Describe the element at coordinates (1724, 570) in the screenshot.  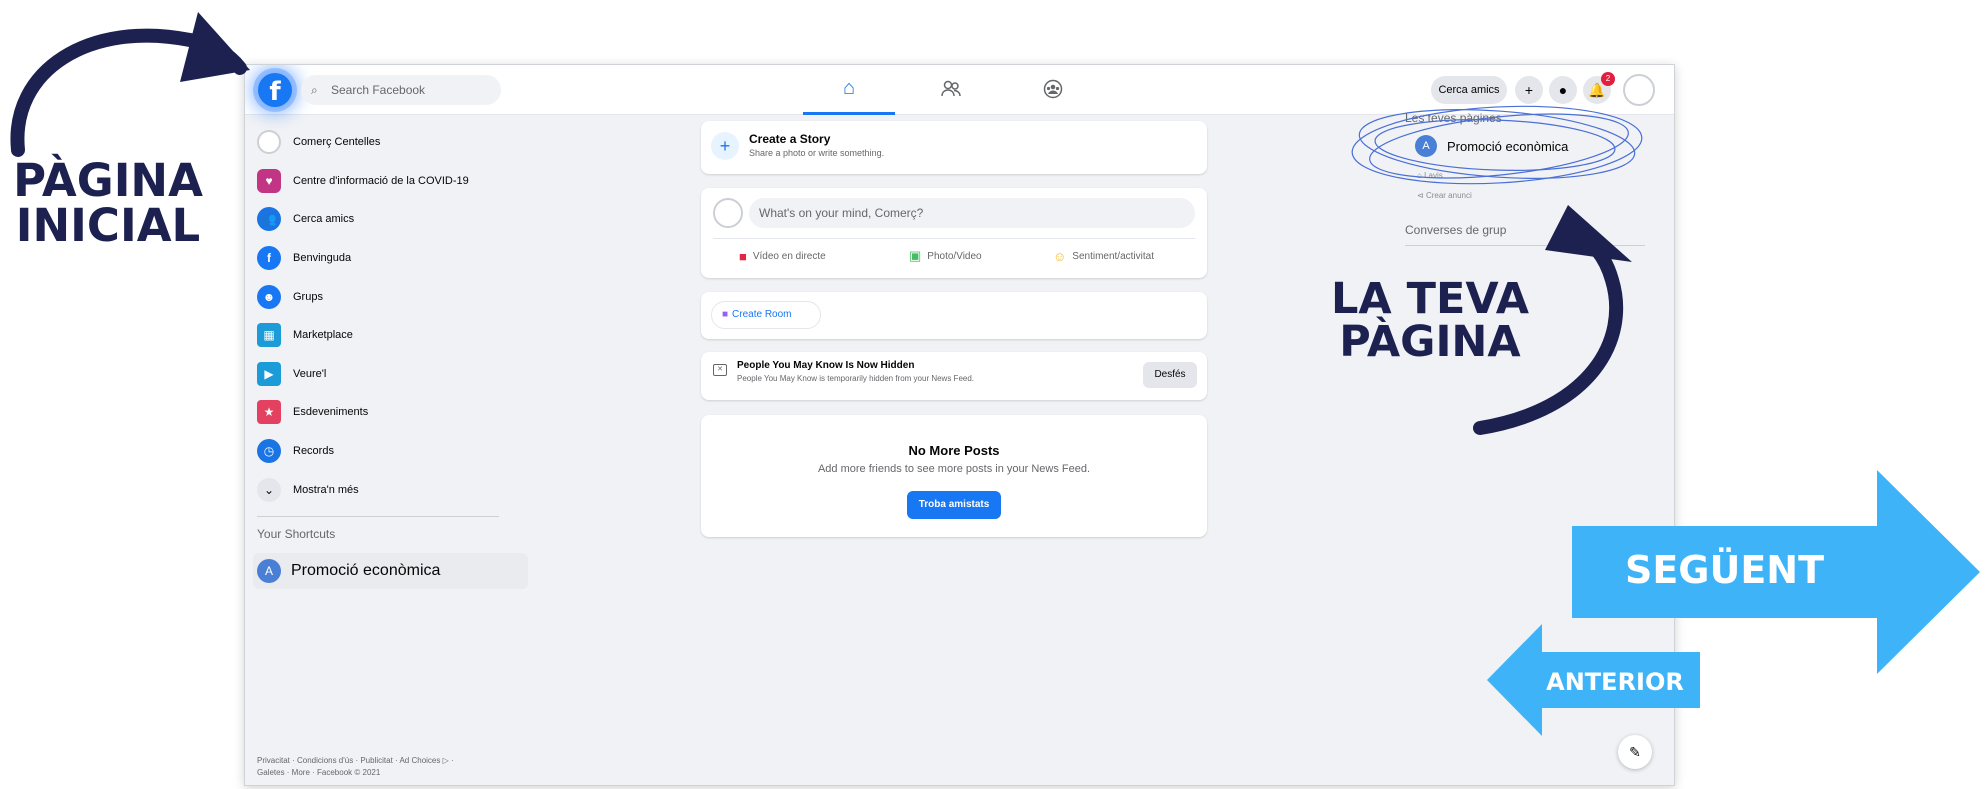
I see `next-button: SEGÜENT` at that location.